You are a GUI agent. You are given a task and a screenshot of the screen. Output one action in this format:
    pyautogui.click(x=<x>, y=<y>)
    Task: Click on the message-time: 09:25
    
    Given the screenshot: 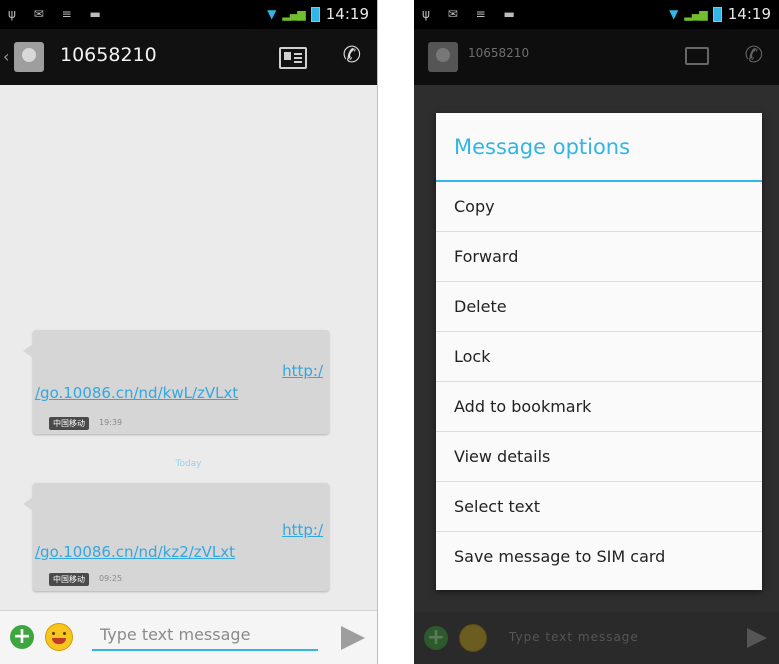 What is the action you would take?
    pyautogui.click(x=111, y=578)
    